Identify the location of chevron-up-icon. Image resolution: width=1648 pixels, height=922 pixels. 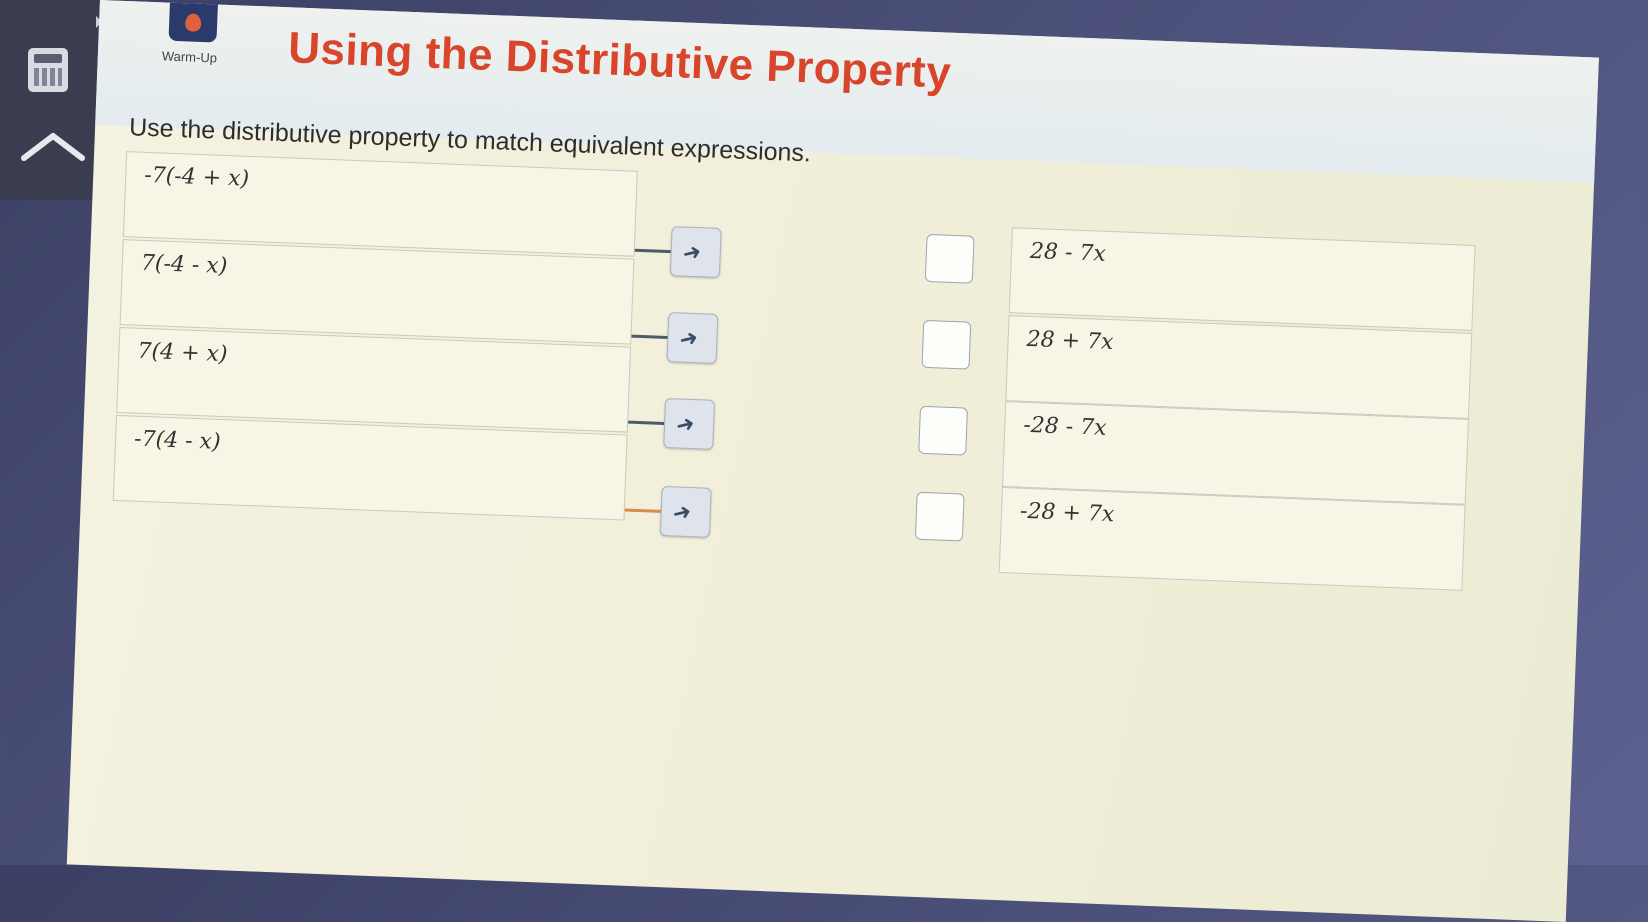
(53, 147).